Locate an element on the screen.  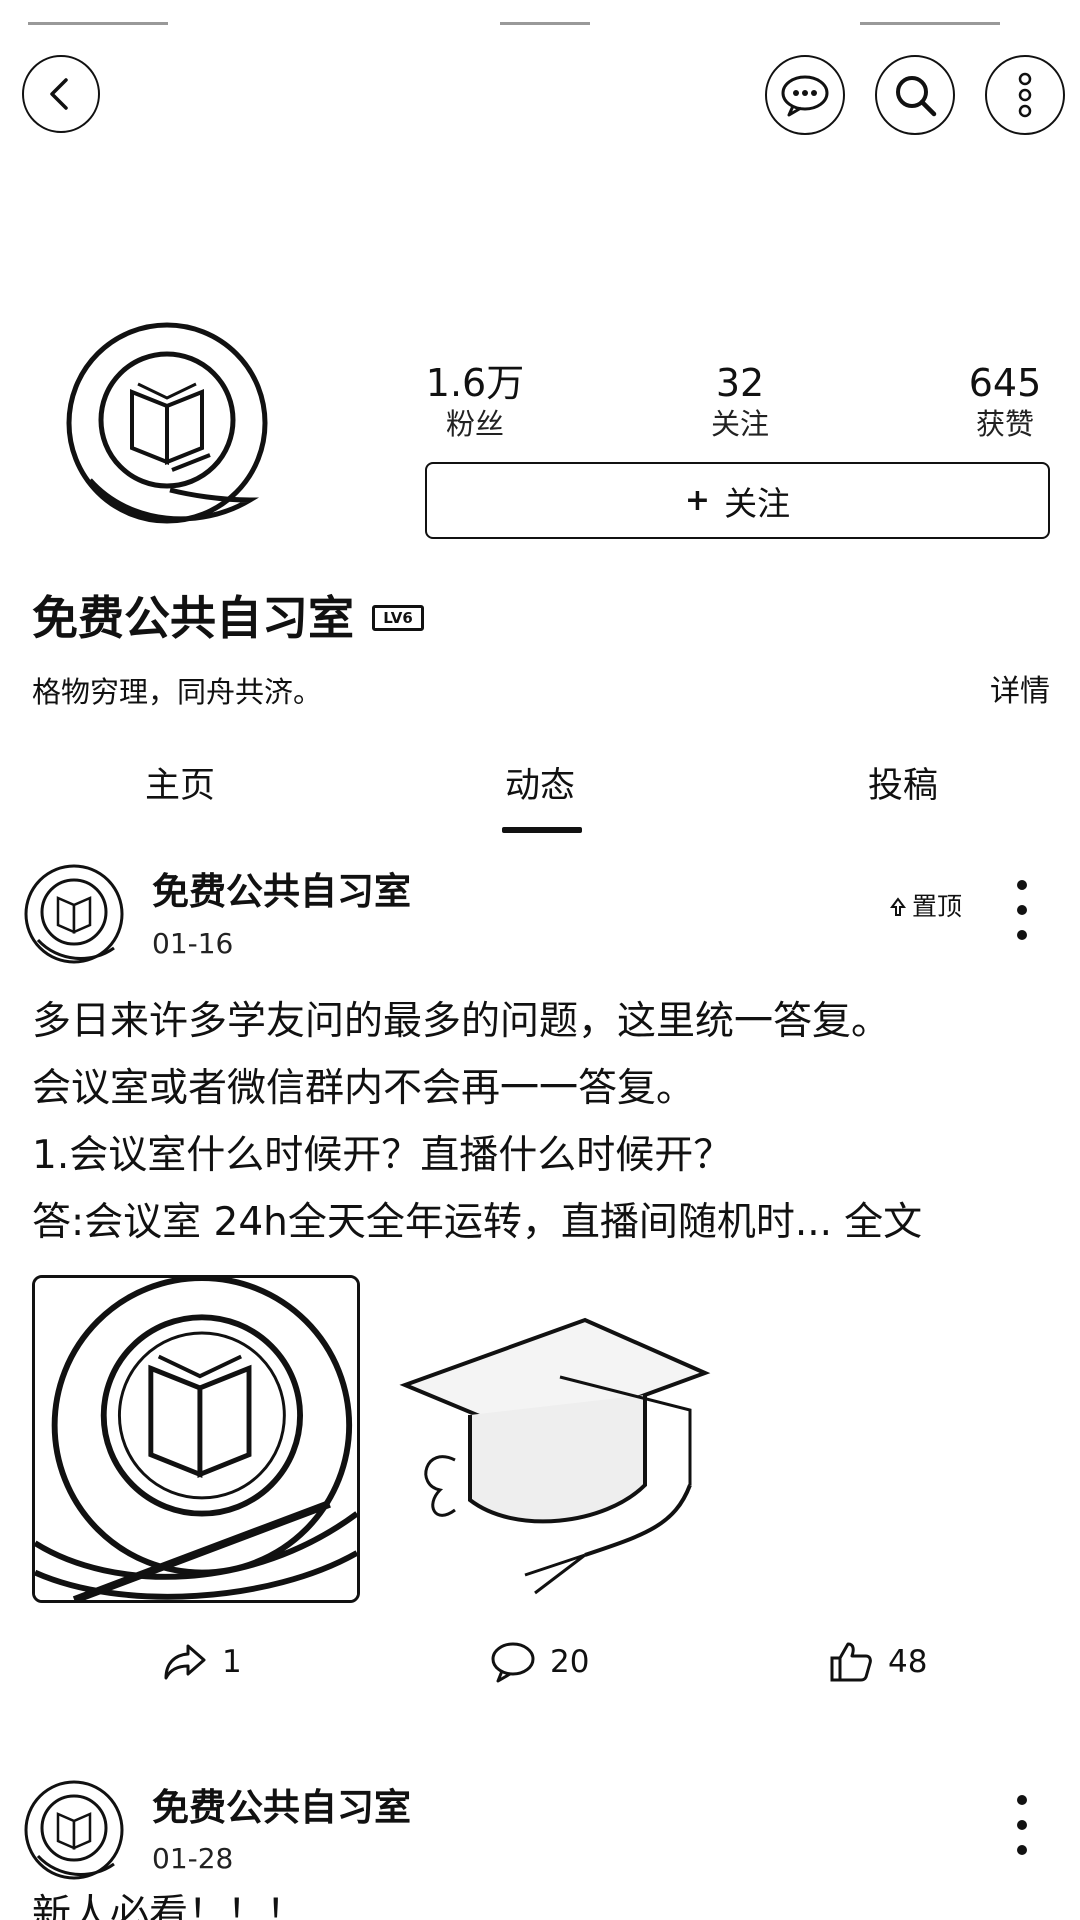
stat-fans-value: 1.6万 is located at coordinates (475, 383).